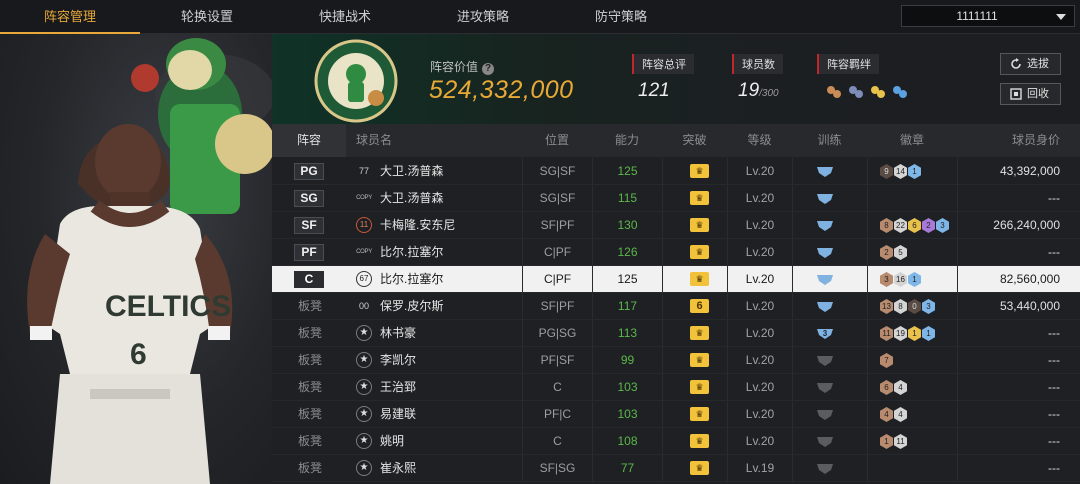 The image size is (1080, 484). What do you see at coordinates (454, 67) in the screenshot?
I see `lineup-value-label-text: 阵容价值` at bounding box center [454, 67].